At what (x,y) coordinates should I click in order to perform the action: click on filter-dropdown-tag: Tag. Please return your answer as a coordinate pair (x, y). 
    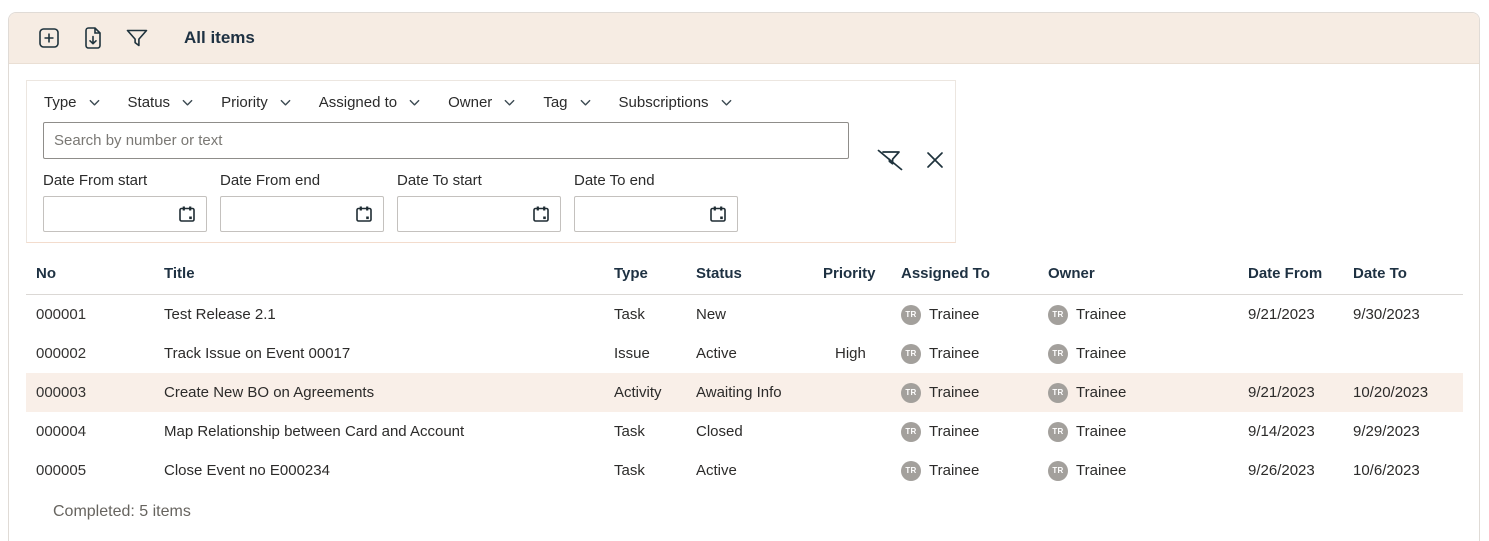
    Looking at the image, I should click on (567, 102).